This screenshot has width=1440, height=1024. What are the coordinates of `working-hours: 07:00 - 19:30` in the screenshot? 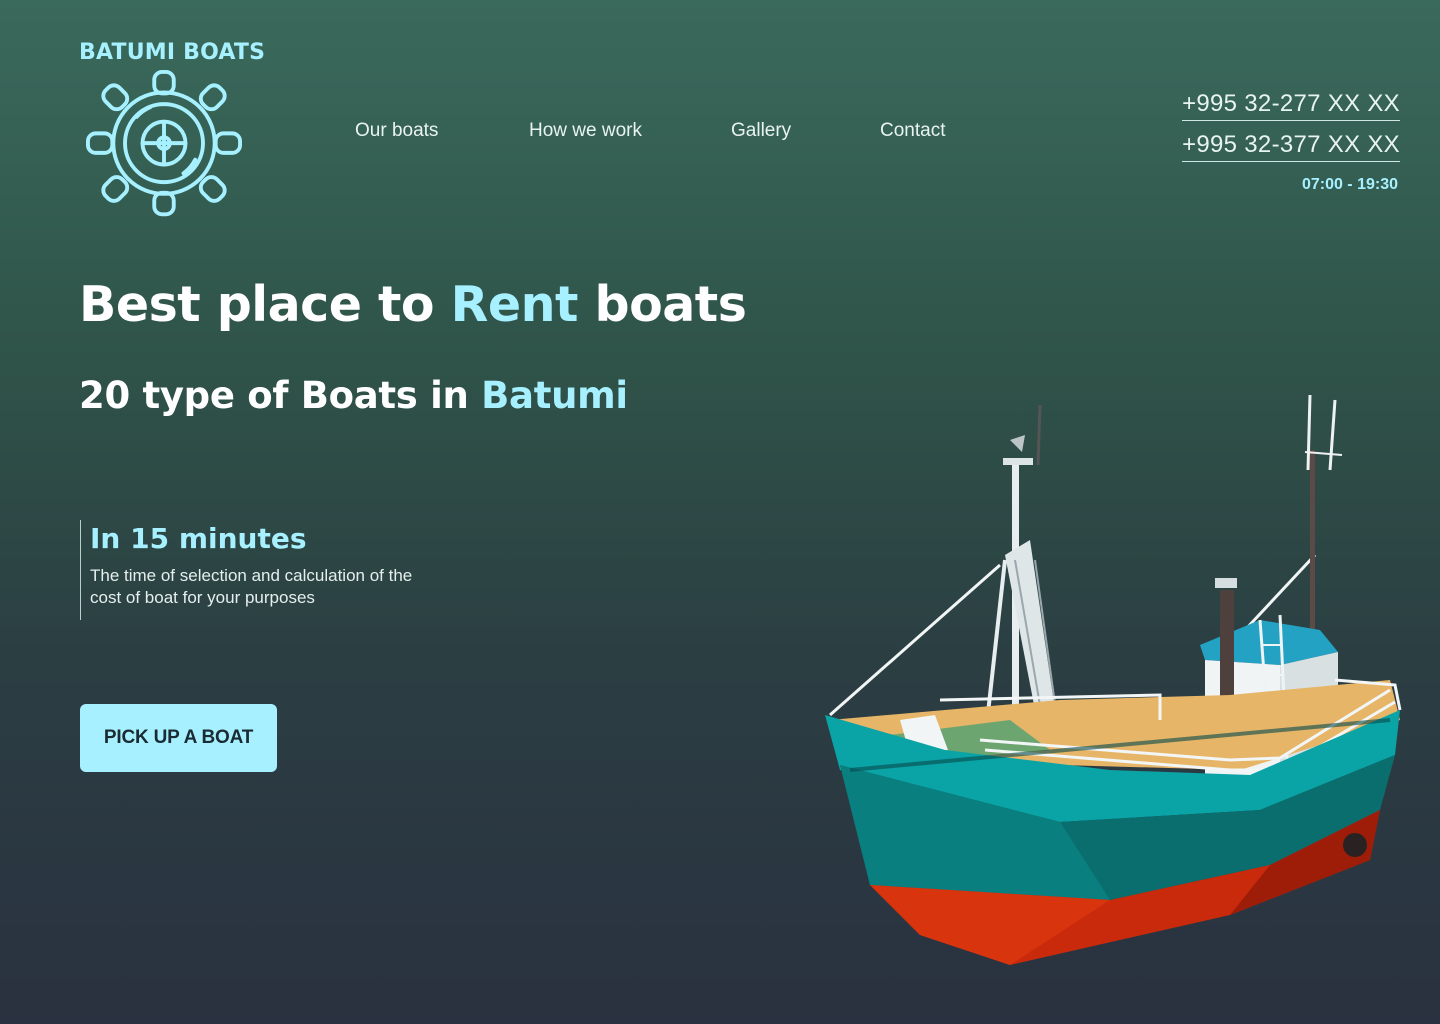 It's located at (1349, 184).